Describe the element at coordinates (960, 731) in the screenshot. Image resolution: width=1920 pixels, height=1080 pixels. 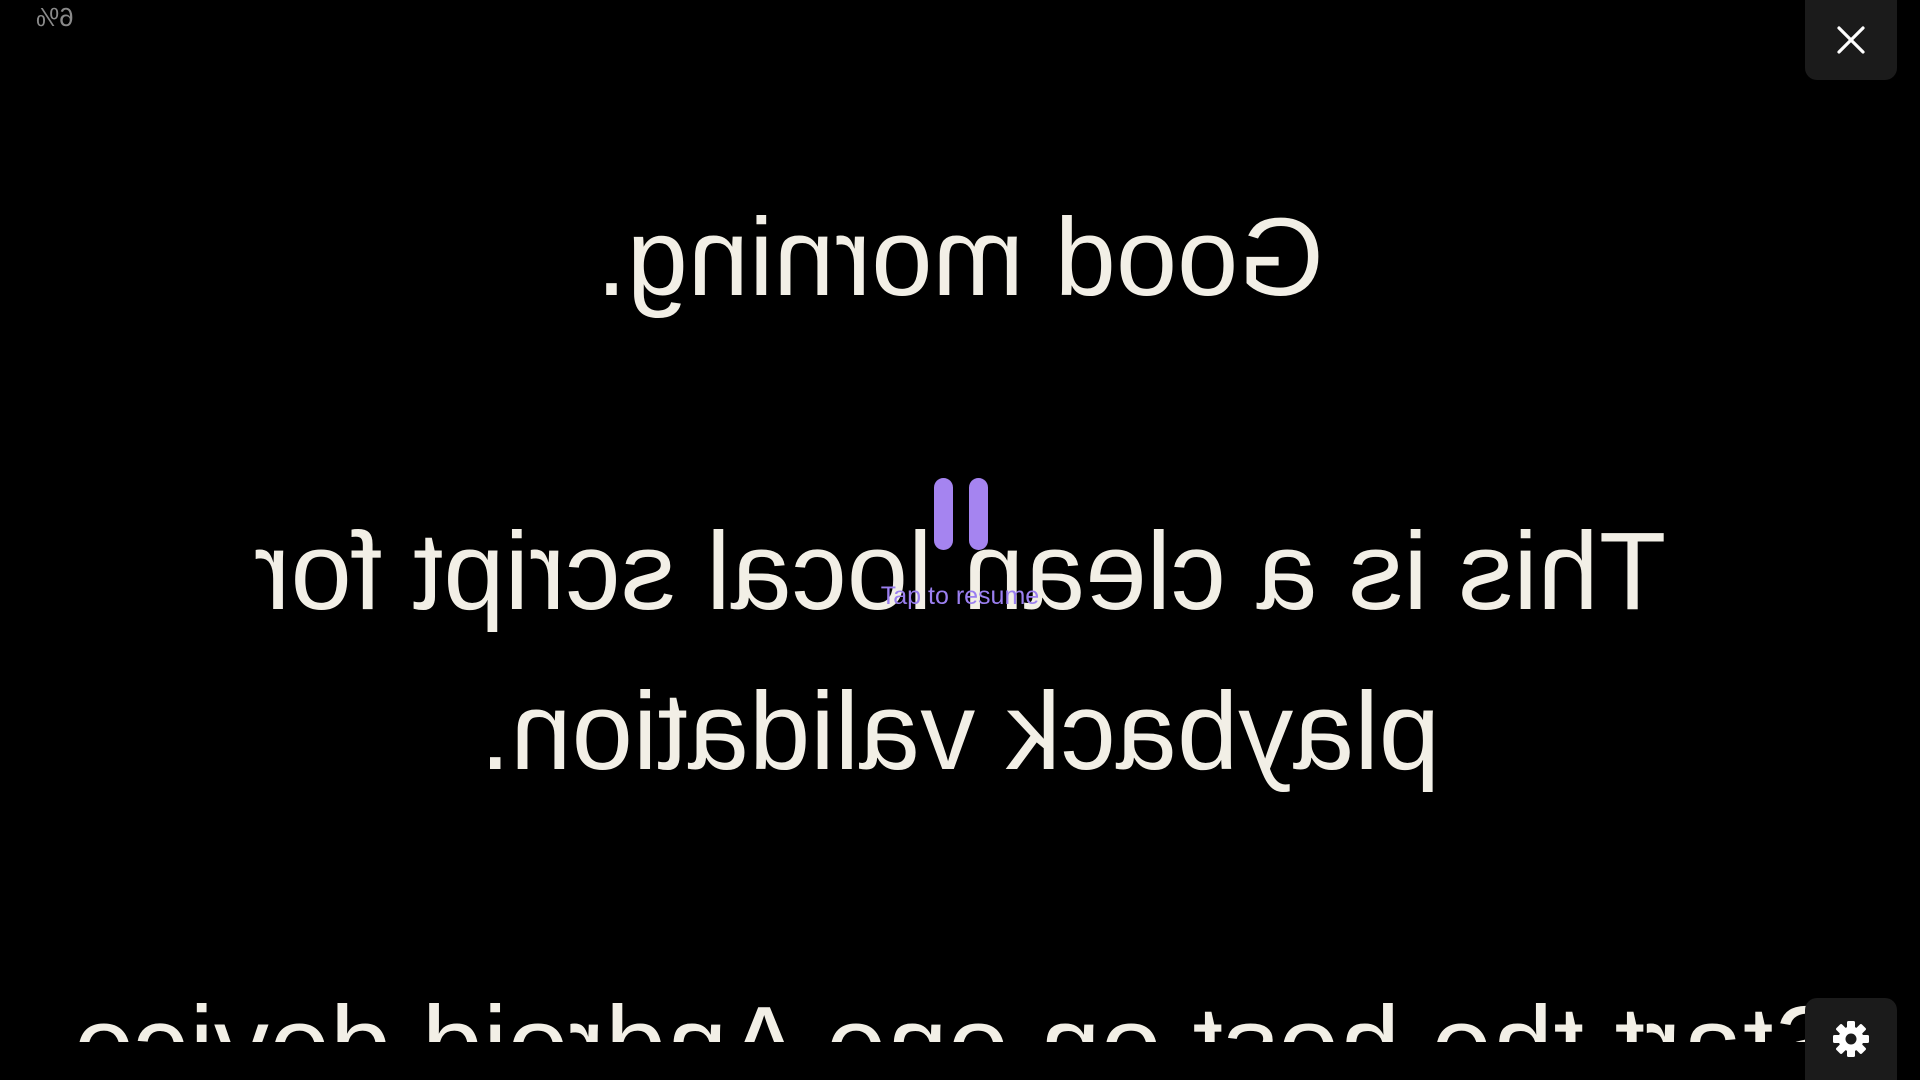
I see `script-line: playback validation.` at that location.